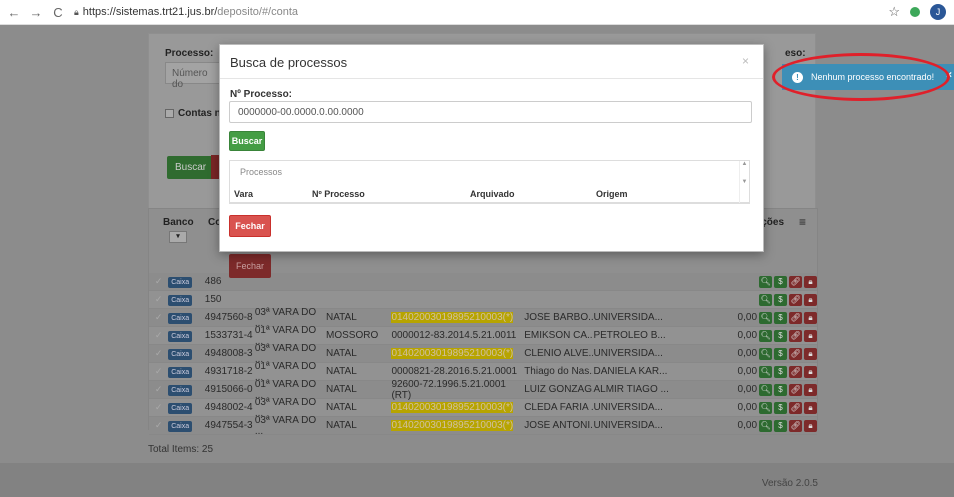 This screenshot has height=497, width=954. What do you see at coordinates (228, 389) in the screenshot?
I see `account-cell: 4915066-0` at bounding box center [228, 389].